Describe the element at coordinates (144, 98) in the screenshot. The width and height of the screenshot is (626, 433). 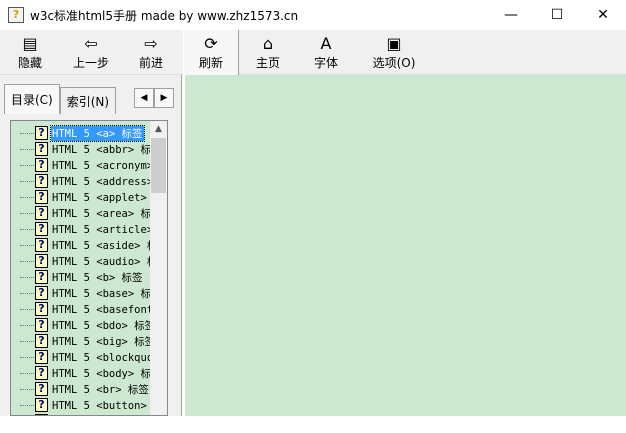
I see `tab-scroll-left-button: ◀` at that location.